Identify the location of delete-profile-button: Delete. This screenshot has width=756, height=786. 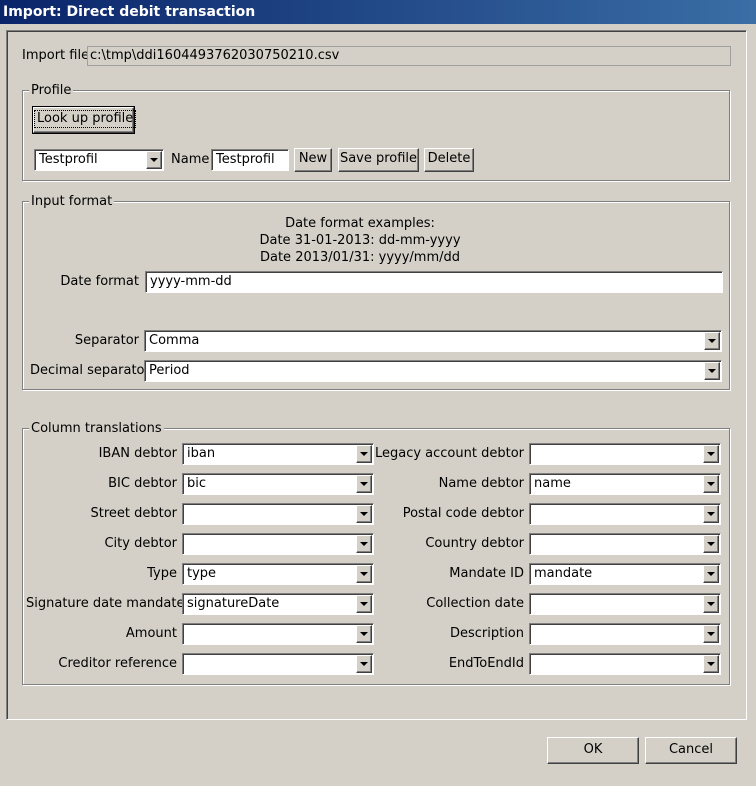
(449, 160).